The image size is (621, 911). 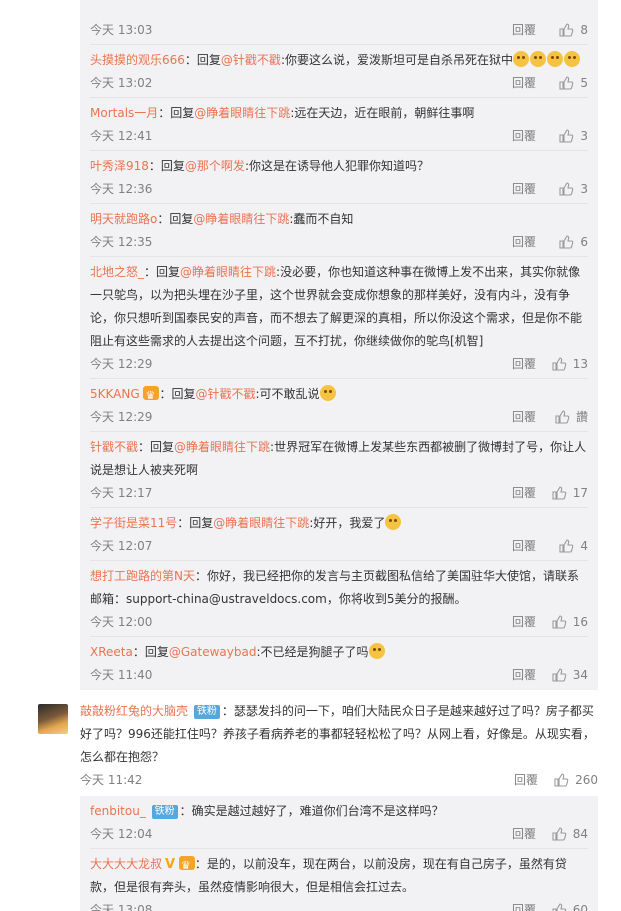 I want to click on timestamp: 今天 12:00, so click(x=121, y=622).